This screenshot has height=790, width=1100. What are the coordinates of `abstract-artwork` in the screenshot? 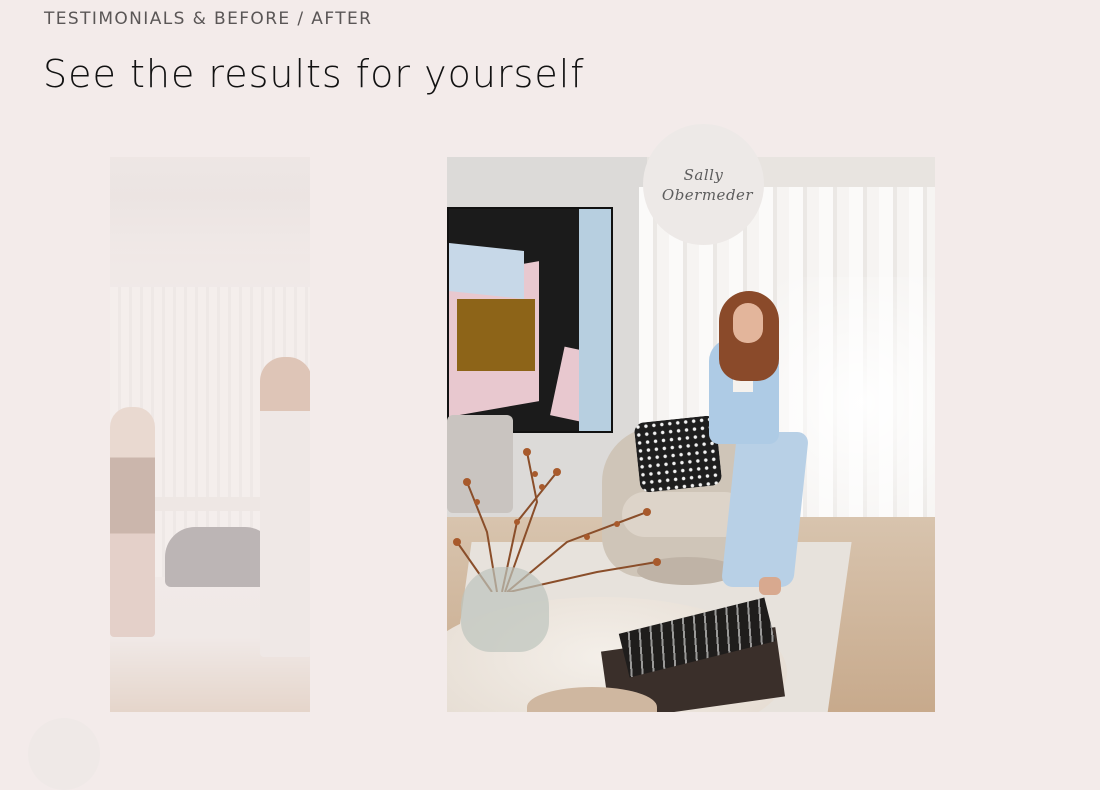 It's located at (530, 320).